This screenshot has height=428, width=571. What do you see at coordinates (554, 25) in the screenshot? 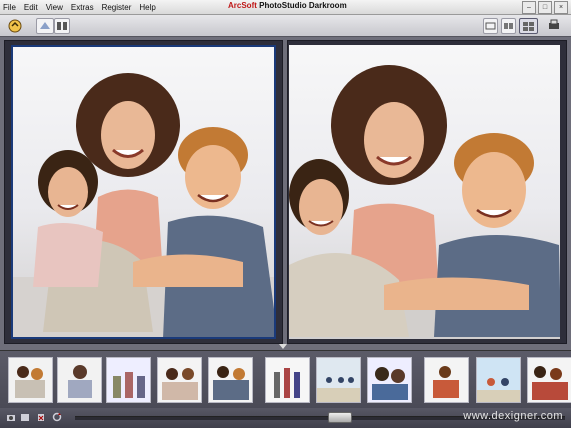
I see `print-icon` at bounding box center [554, 25].